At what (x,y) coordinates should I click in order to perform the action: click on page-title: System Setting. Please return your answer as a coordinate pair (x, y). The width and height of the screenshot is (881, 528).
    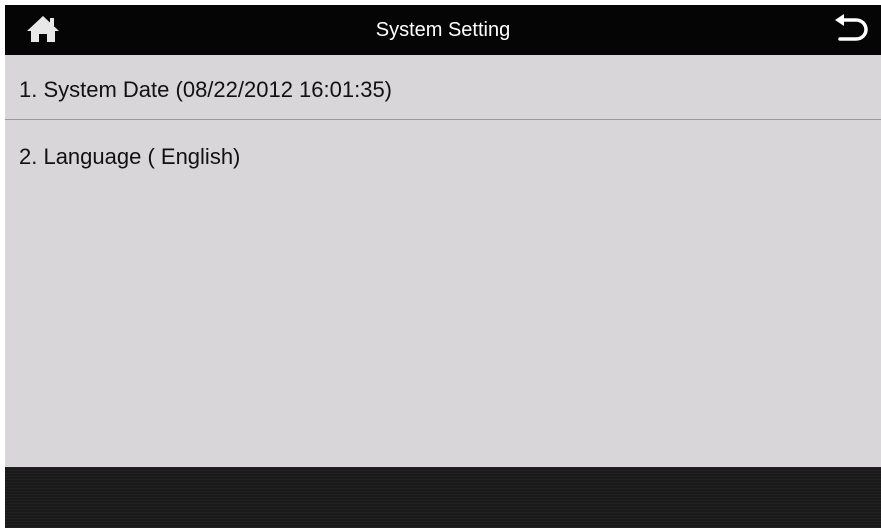
    Looking at the image, I should click on (443, 30).